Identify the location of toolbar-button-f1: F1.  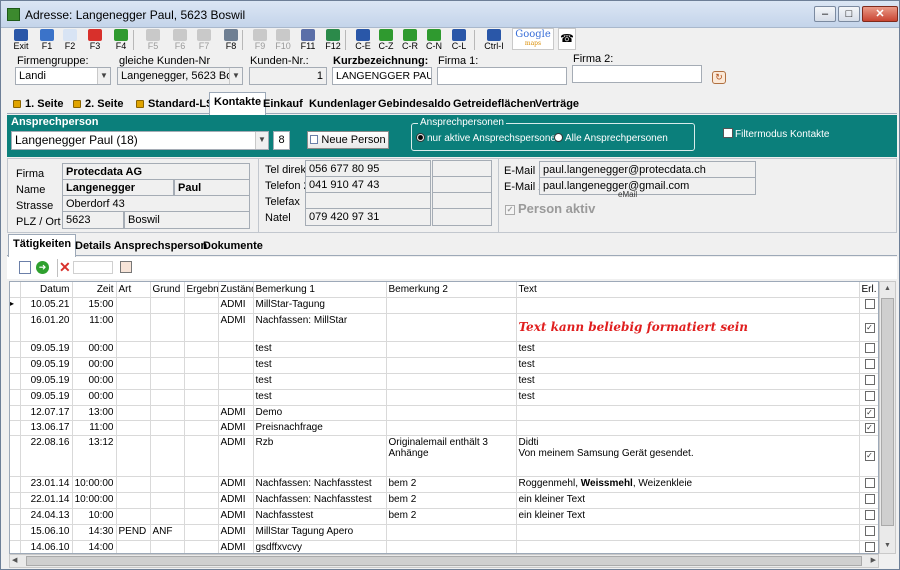
(47, 40).